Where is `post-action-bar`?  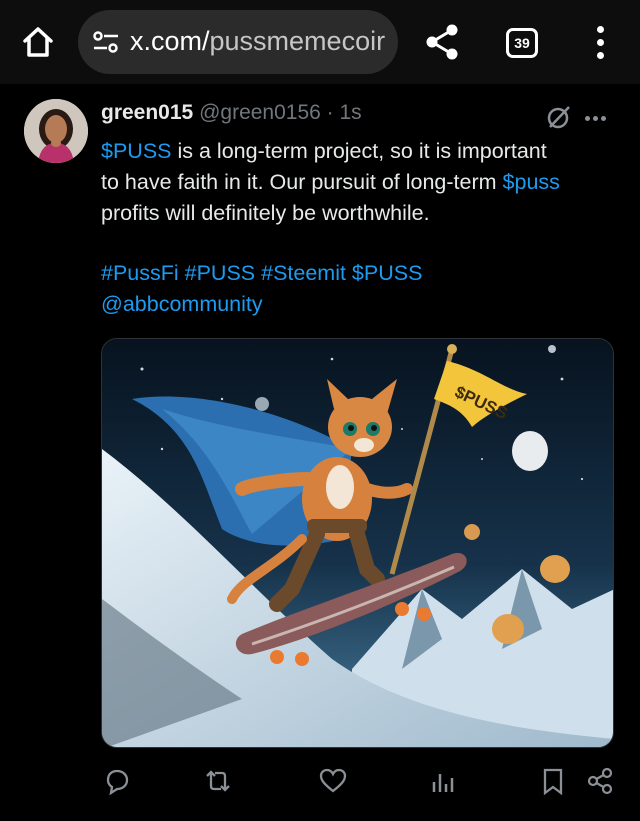 post-action-bar is located at coordinates (320, 785).